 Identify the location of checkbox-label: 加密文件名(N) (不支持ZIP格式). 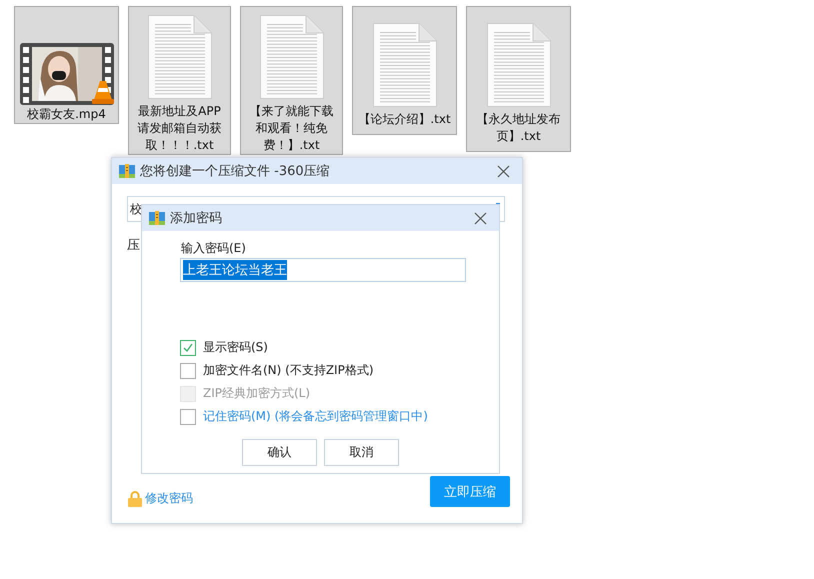
(288, 370).